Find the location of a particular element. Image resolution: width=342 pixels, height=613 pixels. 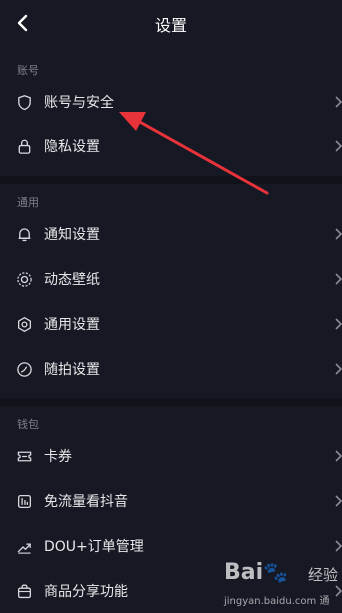

section-header-wallet: 钱包 is located at coordinates (28, 424).